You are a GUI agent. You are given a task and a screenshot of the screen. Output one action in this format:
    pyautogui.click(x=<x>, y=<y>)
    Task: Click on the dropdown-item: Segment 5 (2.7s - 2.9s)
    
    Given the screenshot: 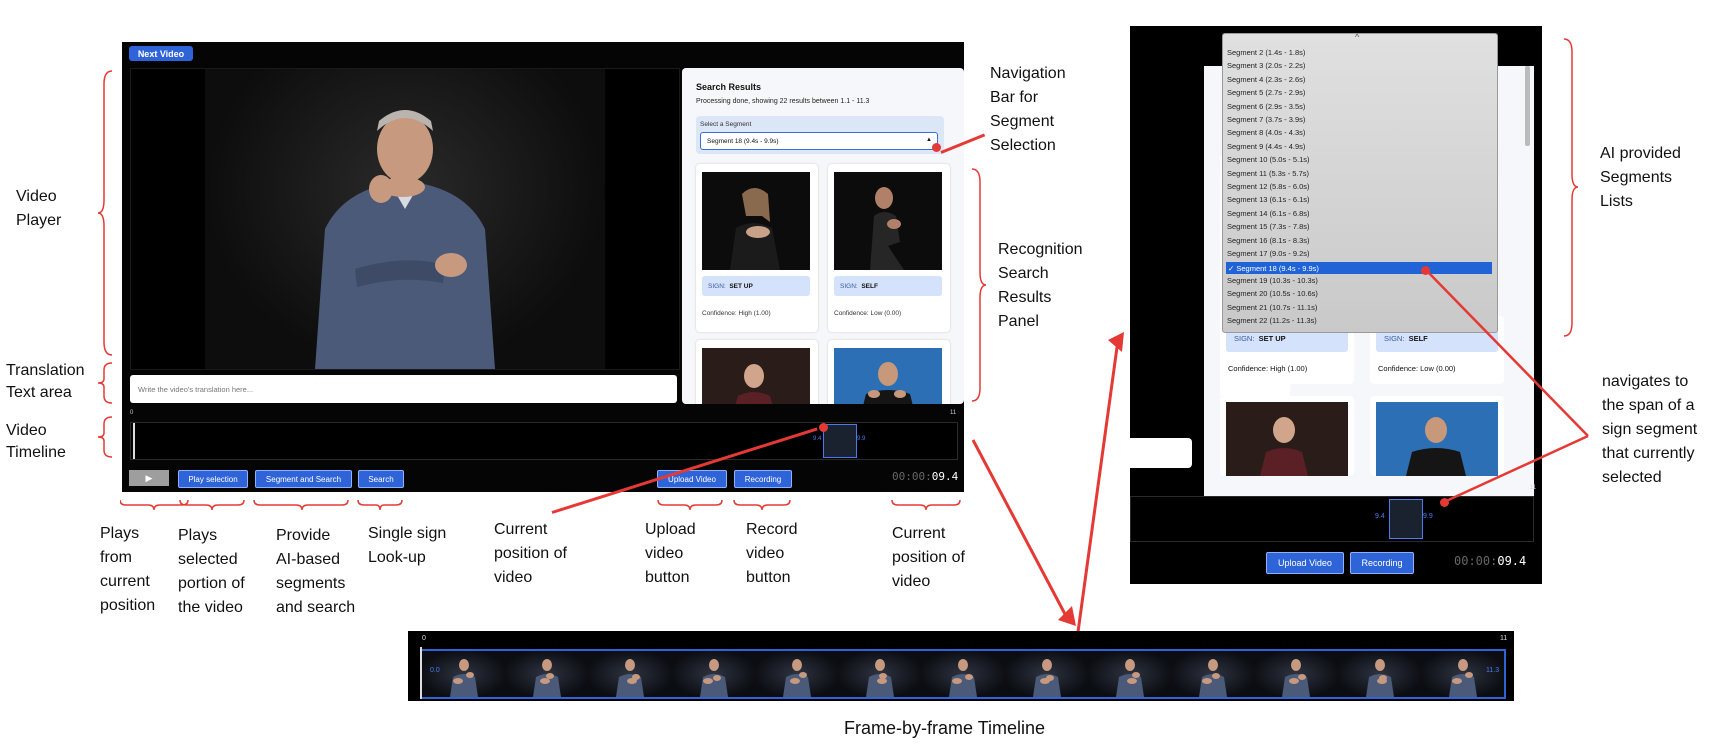 What is the action you would take?
    pyautogui.click(x=1266, y=92)
    